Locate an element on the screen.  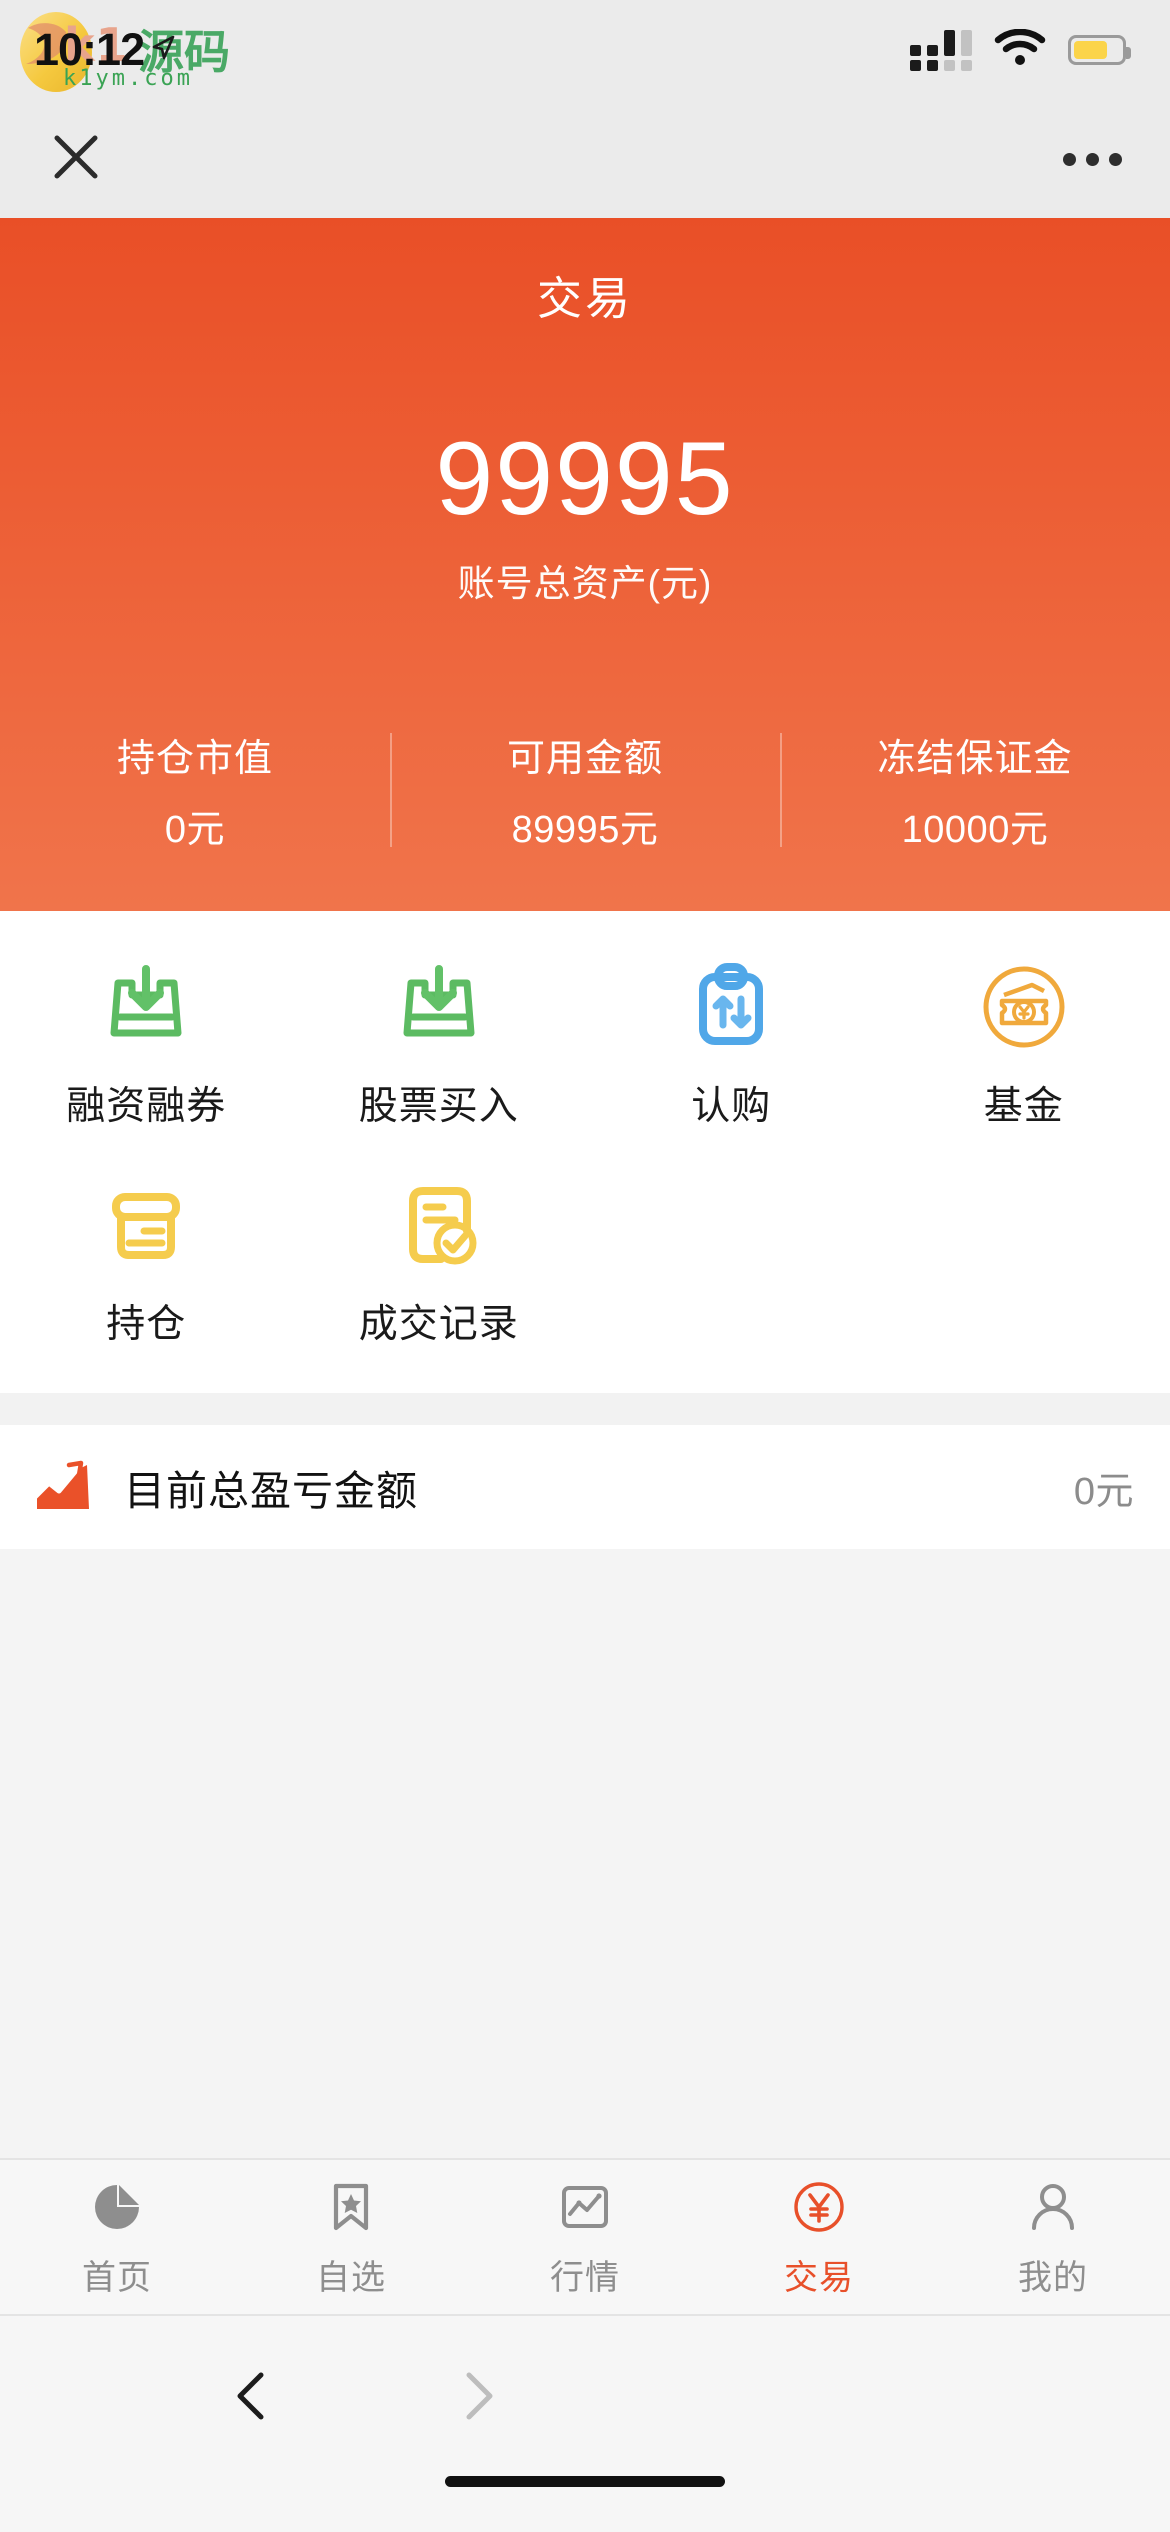
stat-value: 89995元 is located at coordinates (585, 830).